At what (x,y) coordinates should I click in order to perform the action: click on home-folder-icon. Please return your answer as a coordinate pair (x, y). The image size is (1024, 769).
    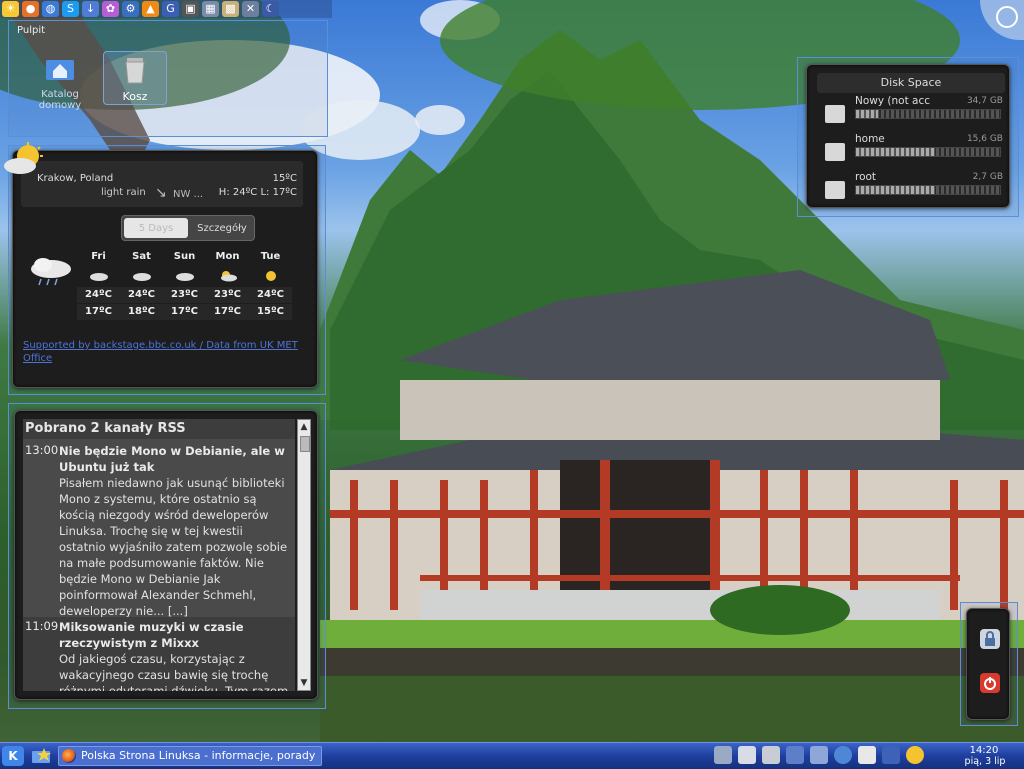
    Looking at the image, I should click on (60, 68).